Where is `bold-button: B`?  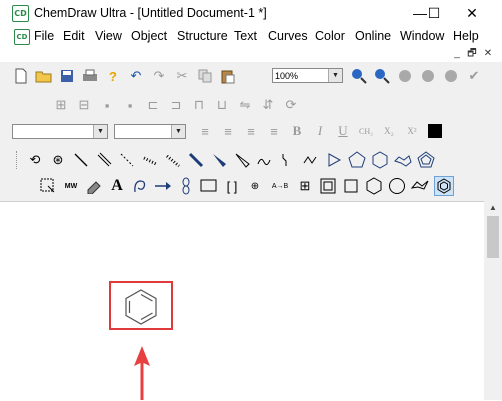
bold-button: B is located at coordinates (297, 131).